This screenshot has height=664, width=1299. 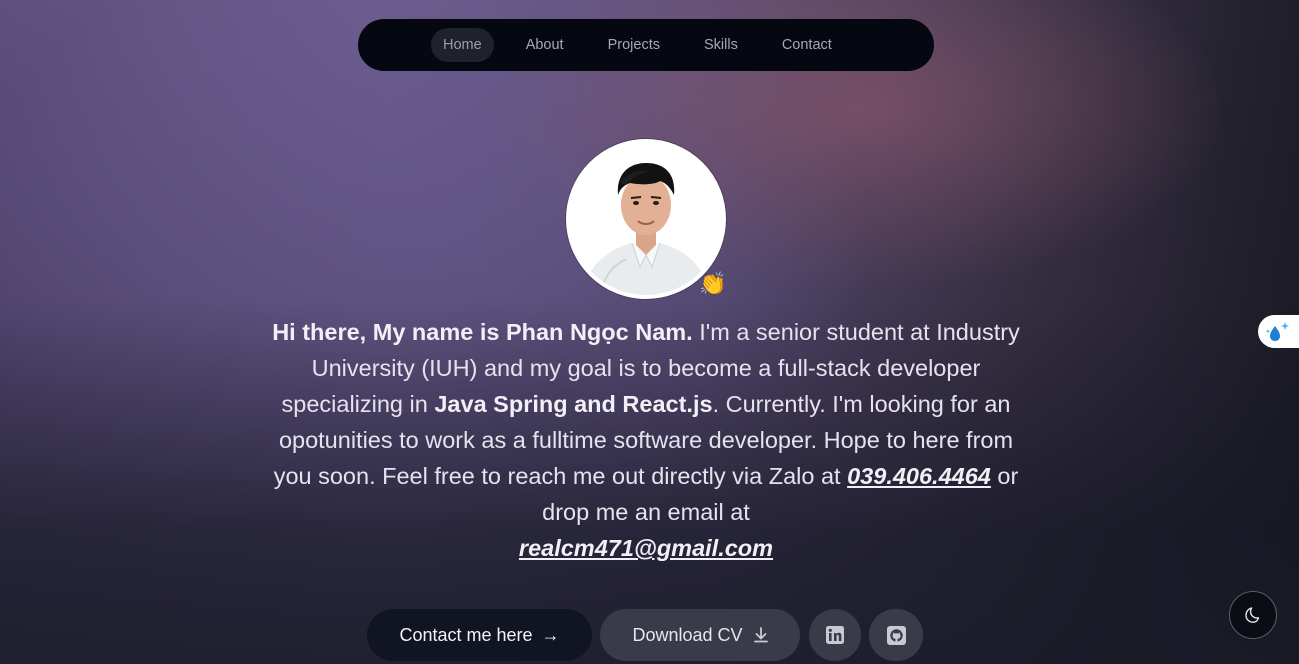 What do you see at coordinates (573, 404) in the screenshot?
I see `tech-stack: Java Spring and React.js` at bounding box center [573, 404].